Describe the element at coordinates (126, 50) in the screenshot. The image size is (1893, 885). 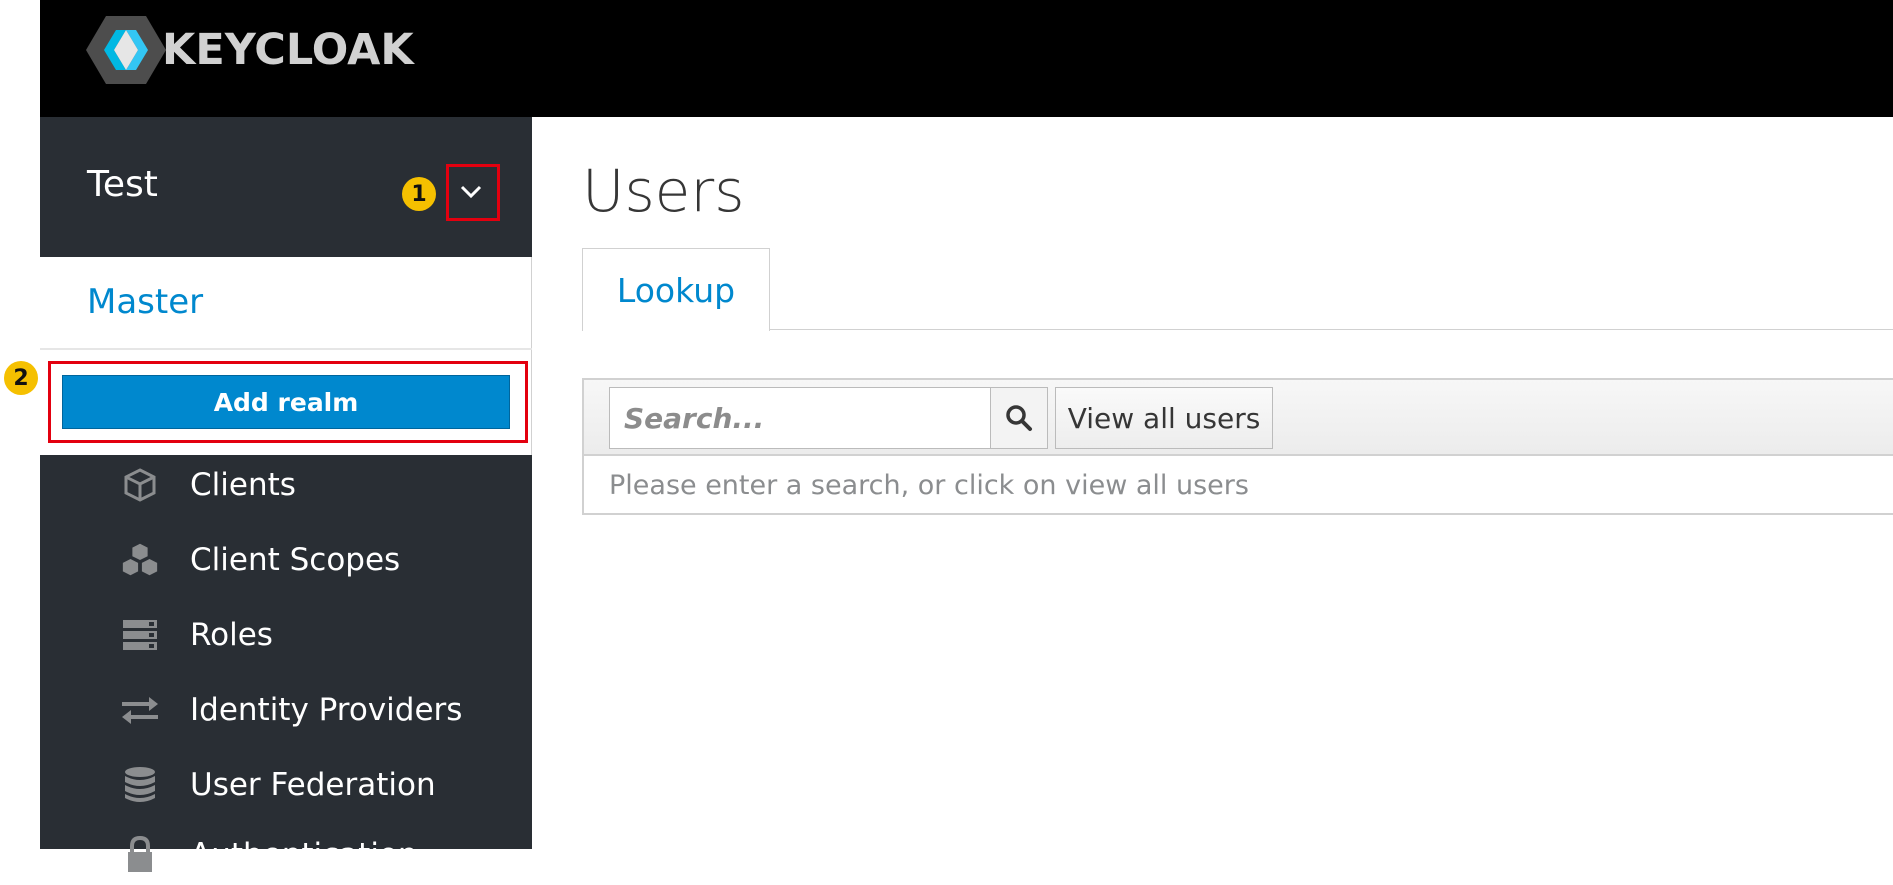
I see `keycloak-logo-icon` at that location.